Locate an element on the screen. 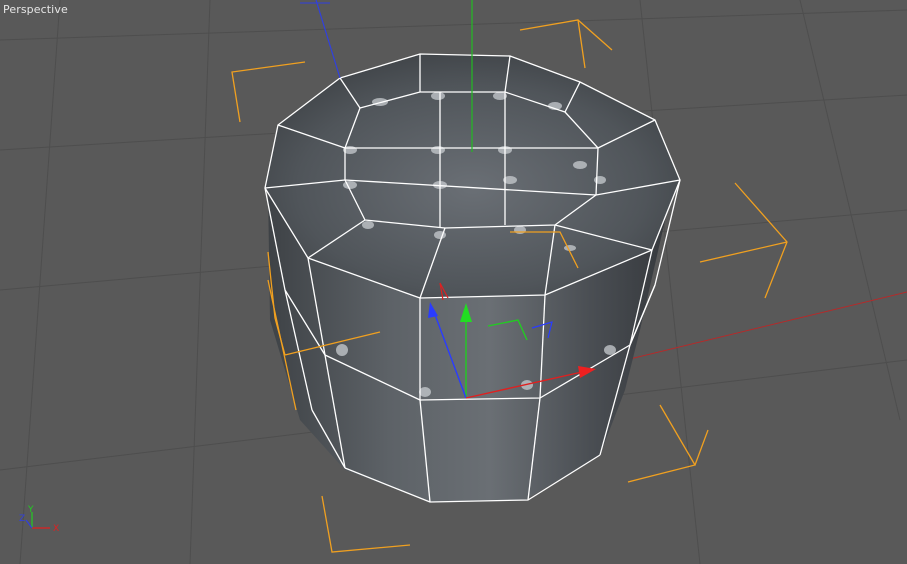  viewport-camera-label: Perspective is located at coordinates (35, 9).